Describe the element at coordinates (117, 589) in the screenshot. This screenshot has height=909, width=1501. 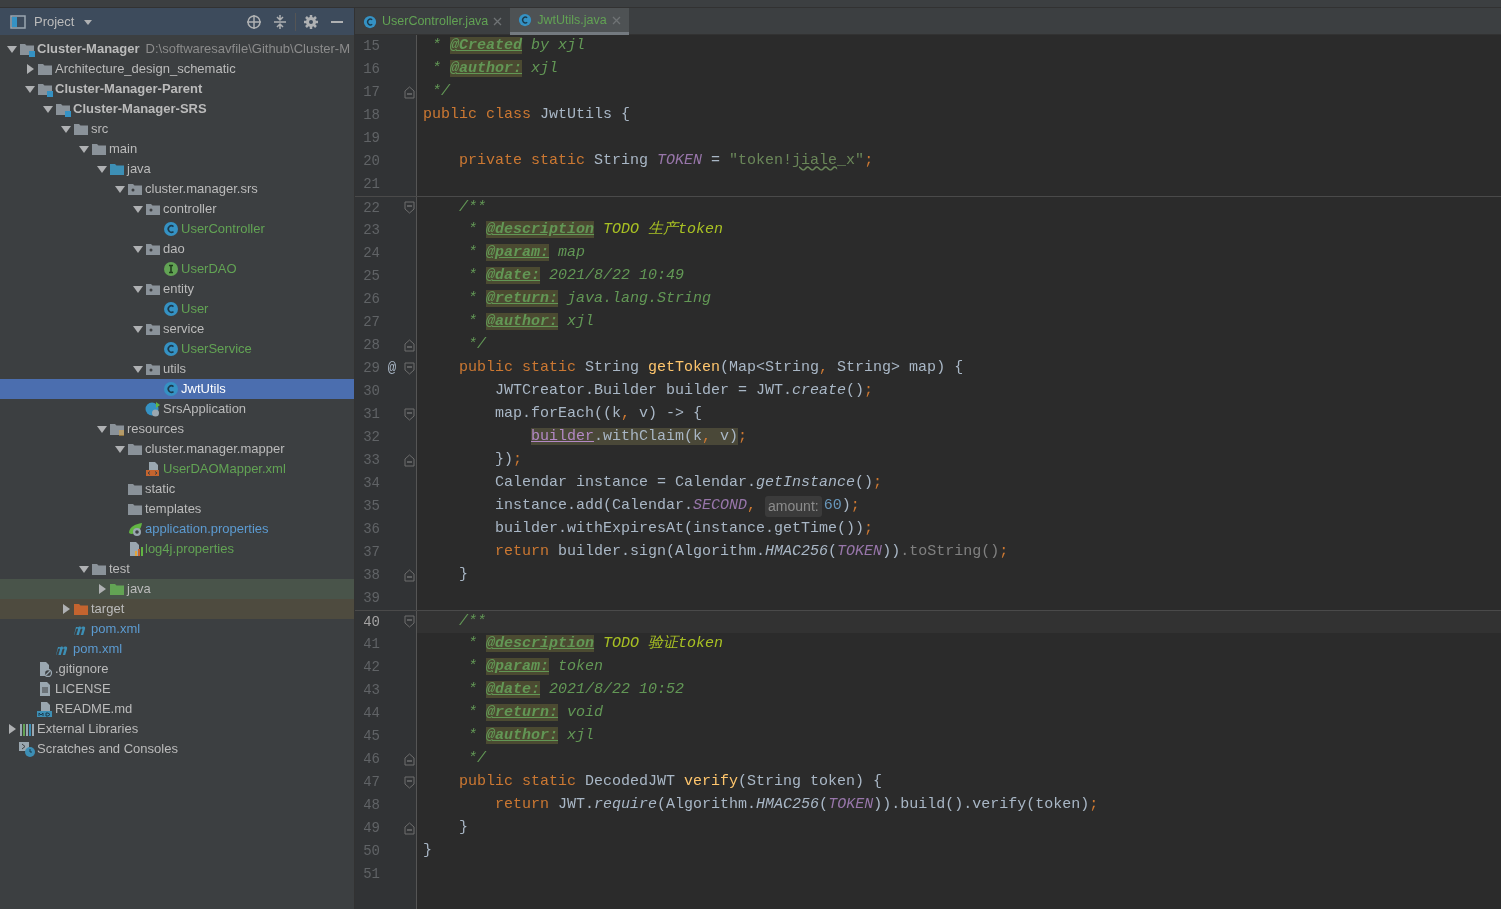
I see `test-folder-icon` at that location.